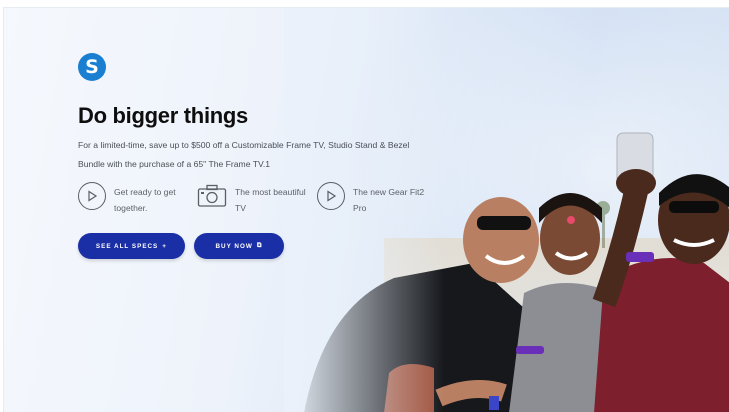  What do you see at coordinates (92, 67) in the screenshot?
I see `brand-logo: S` at bounding box center [92, 67].